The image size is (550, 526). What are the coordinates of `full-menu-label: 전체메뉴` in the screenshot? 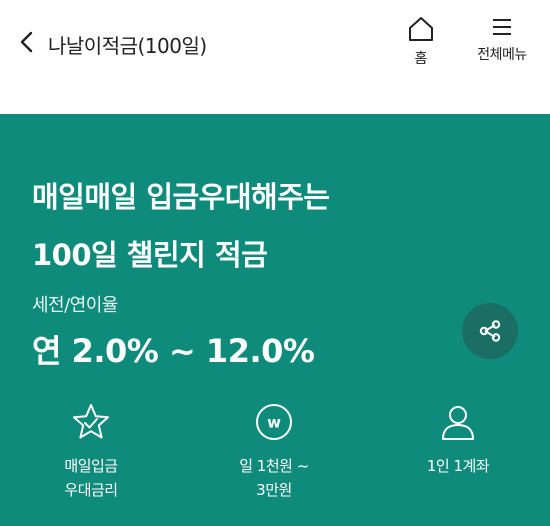 It's located at (502, 55).